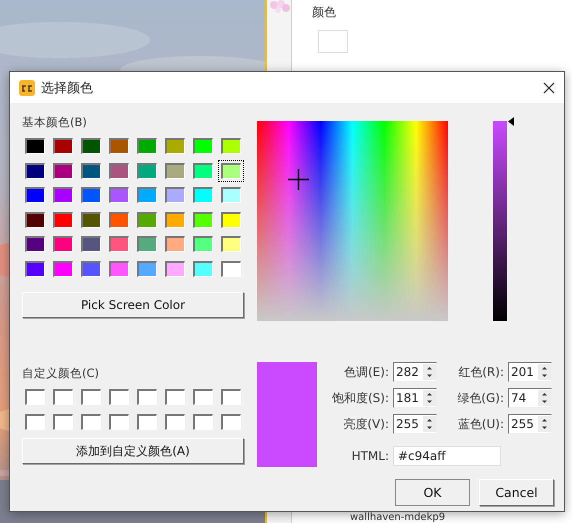 Image resolution: width=572 pixels, height=523 pixels. I want to click on spin-box: 181, so click(415, 398).